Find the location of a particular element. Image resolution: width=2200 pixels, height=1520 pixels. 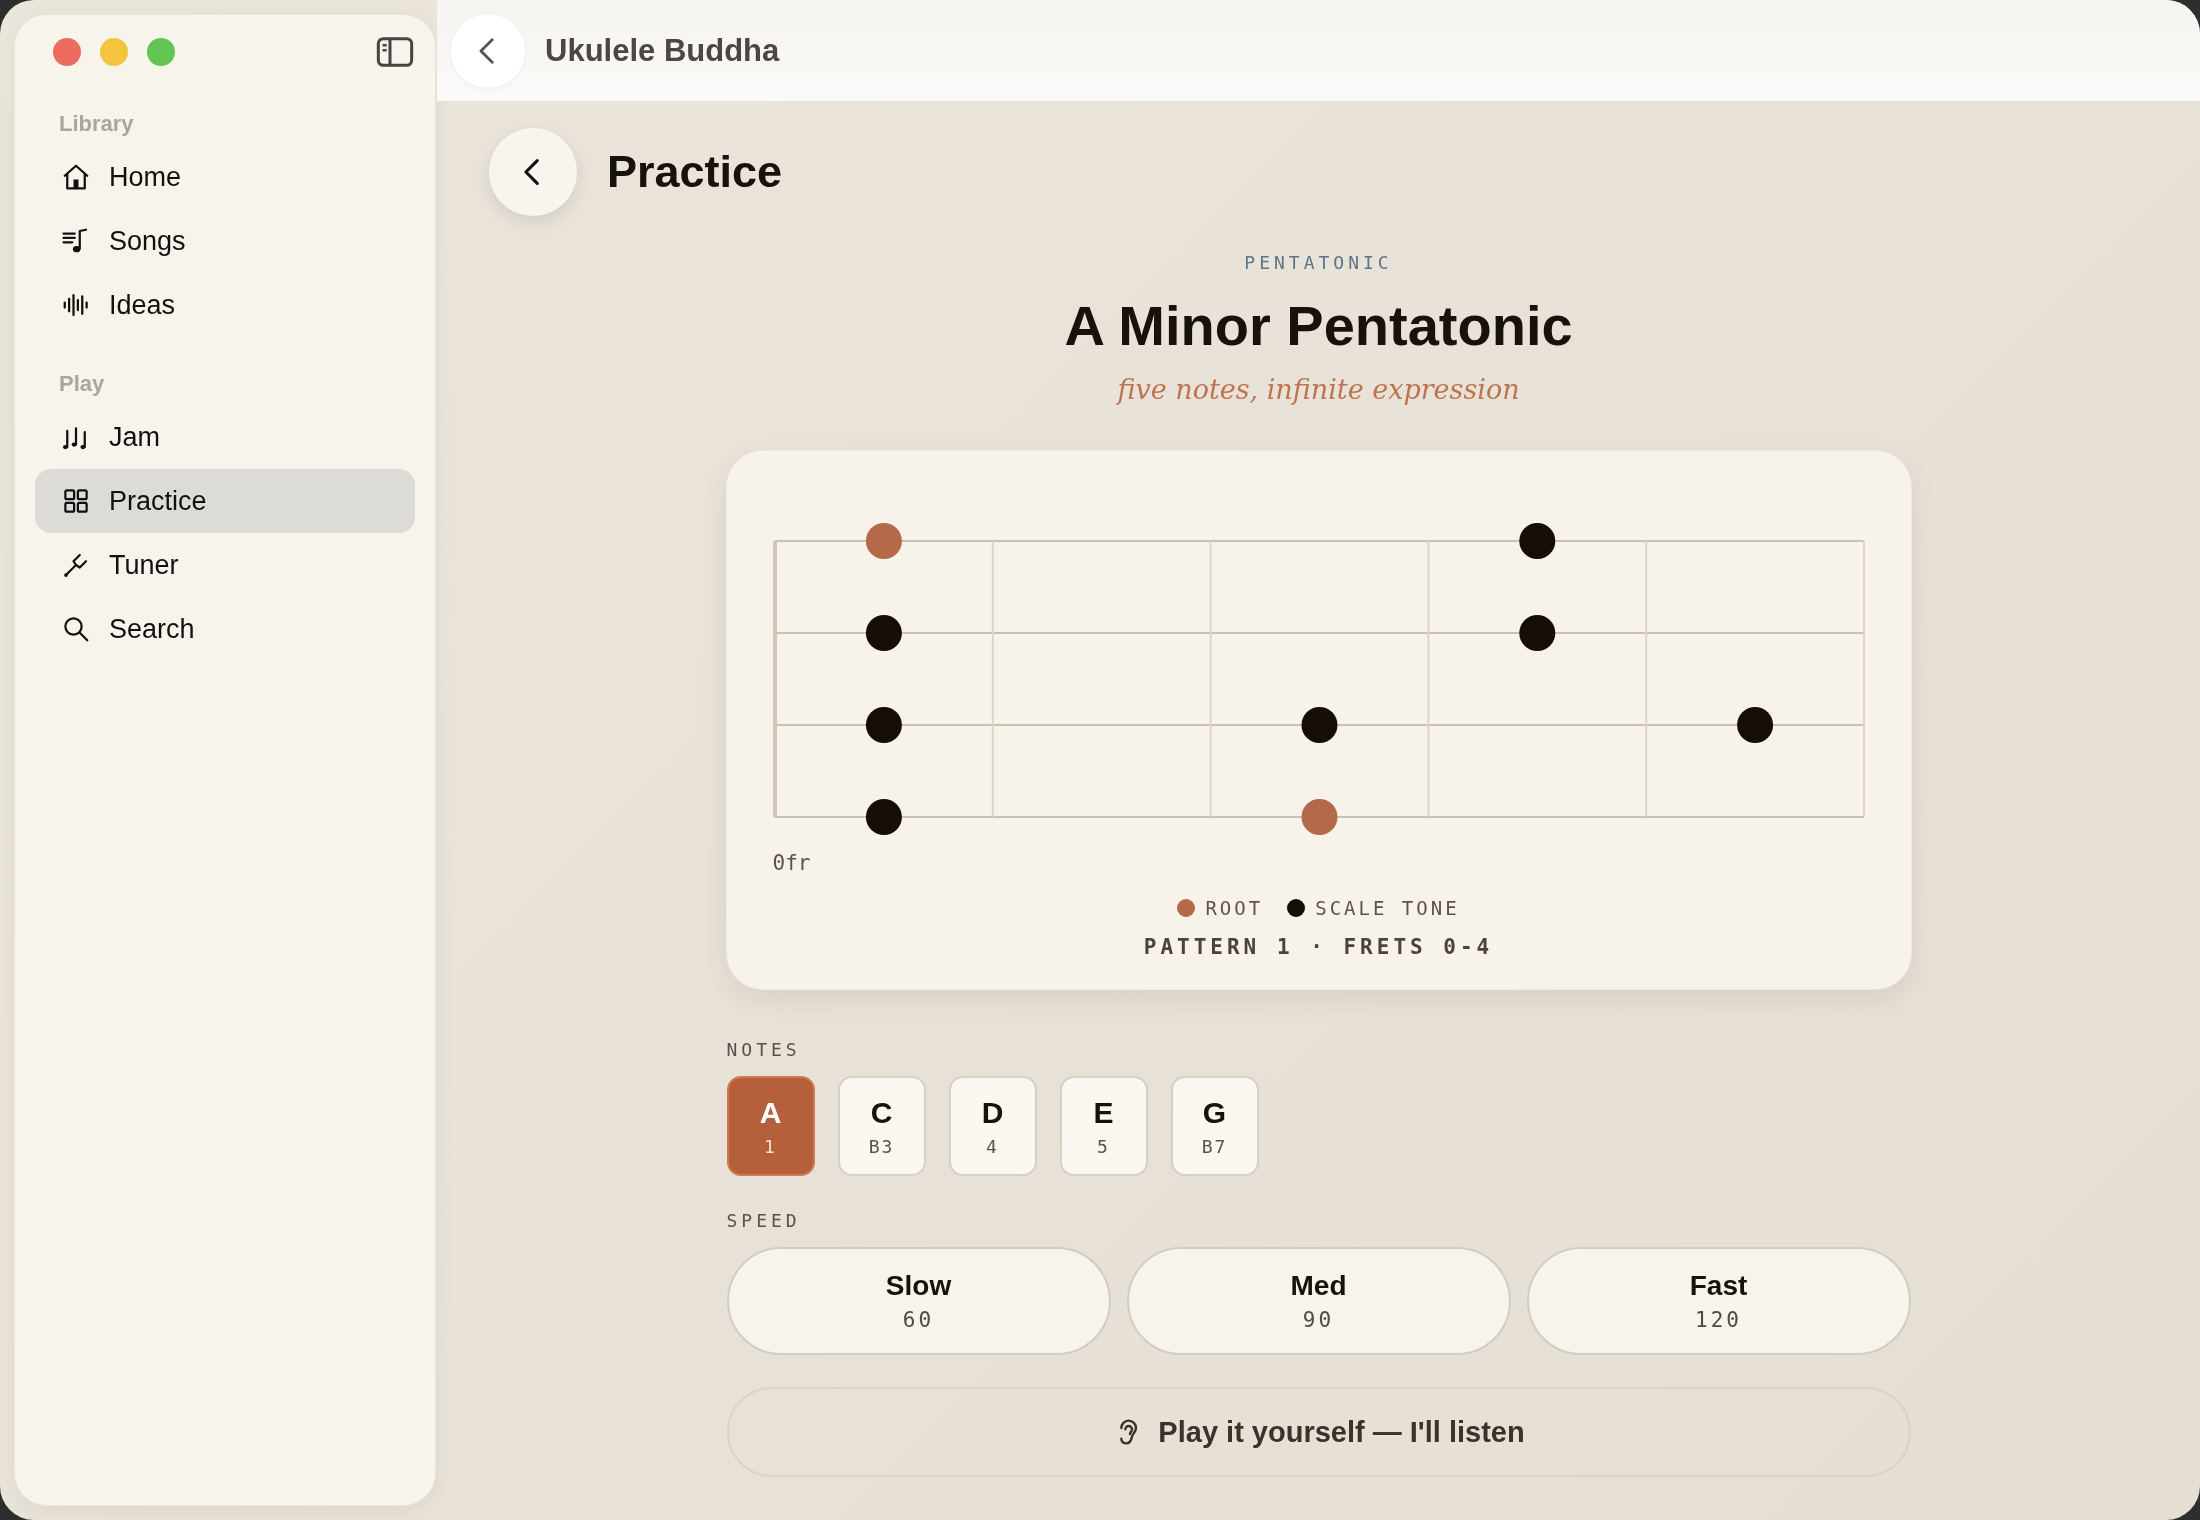

sidebar-item: Ideas is located at coordinates (225, 305).